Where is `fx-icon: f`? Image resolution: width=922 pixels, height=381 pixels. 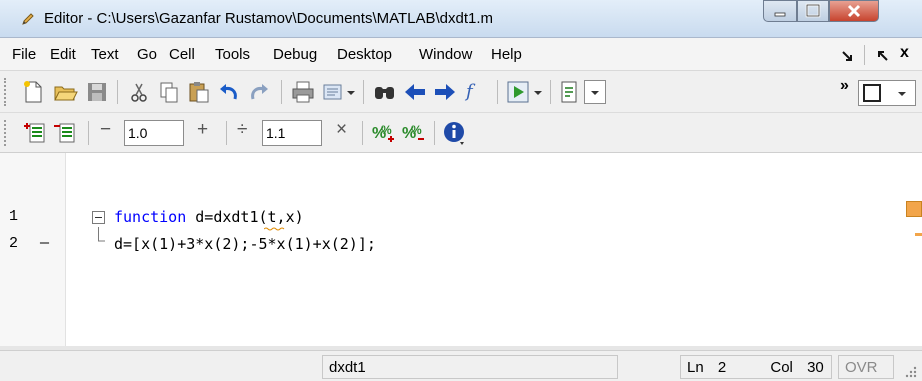
fx-icon: f is located at coordinates (469, 91).